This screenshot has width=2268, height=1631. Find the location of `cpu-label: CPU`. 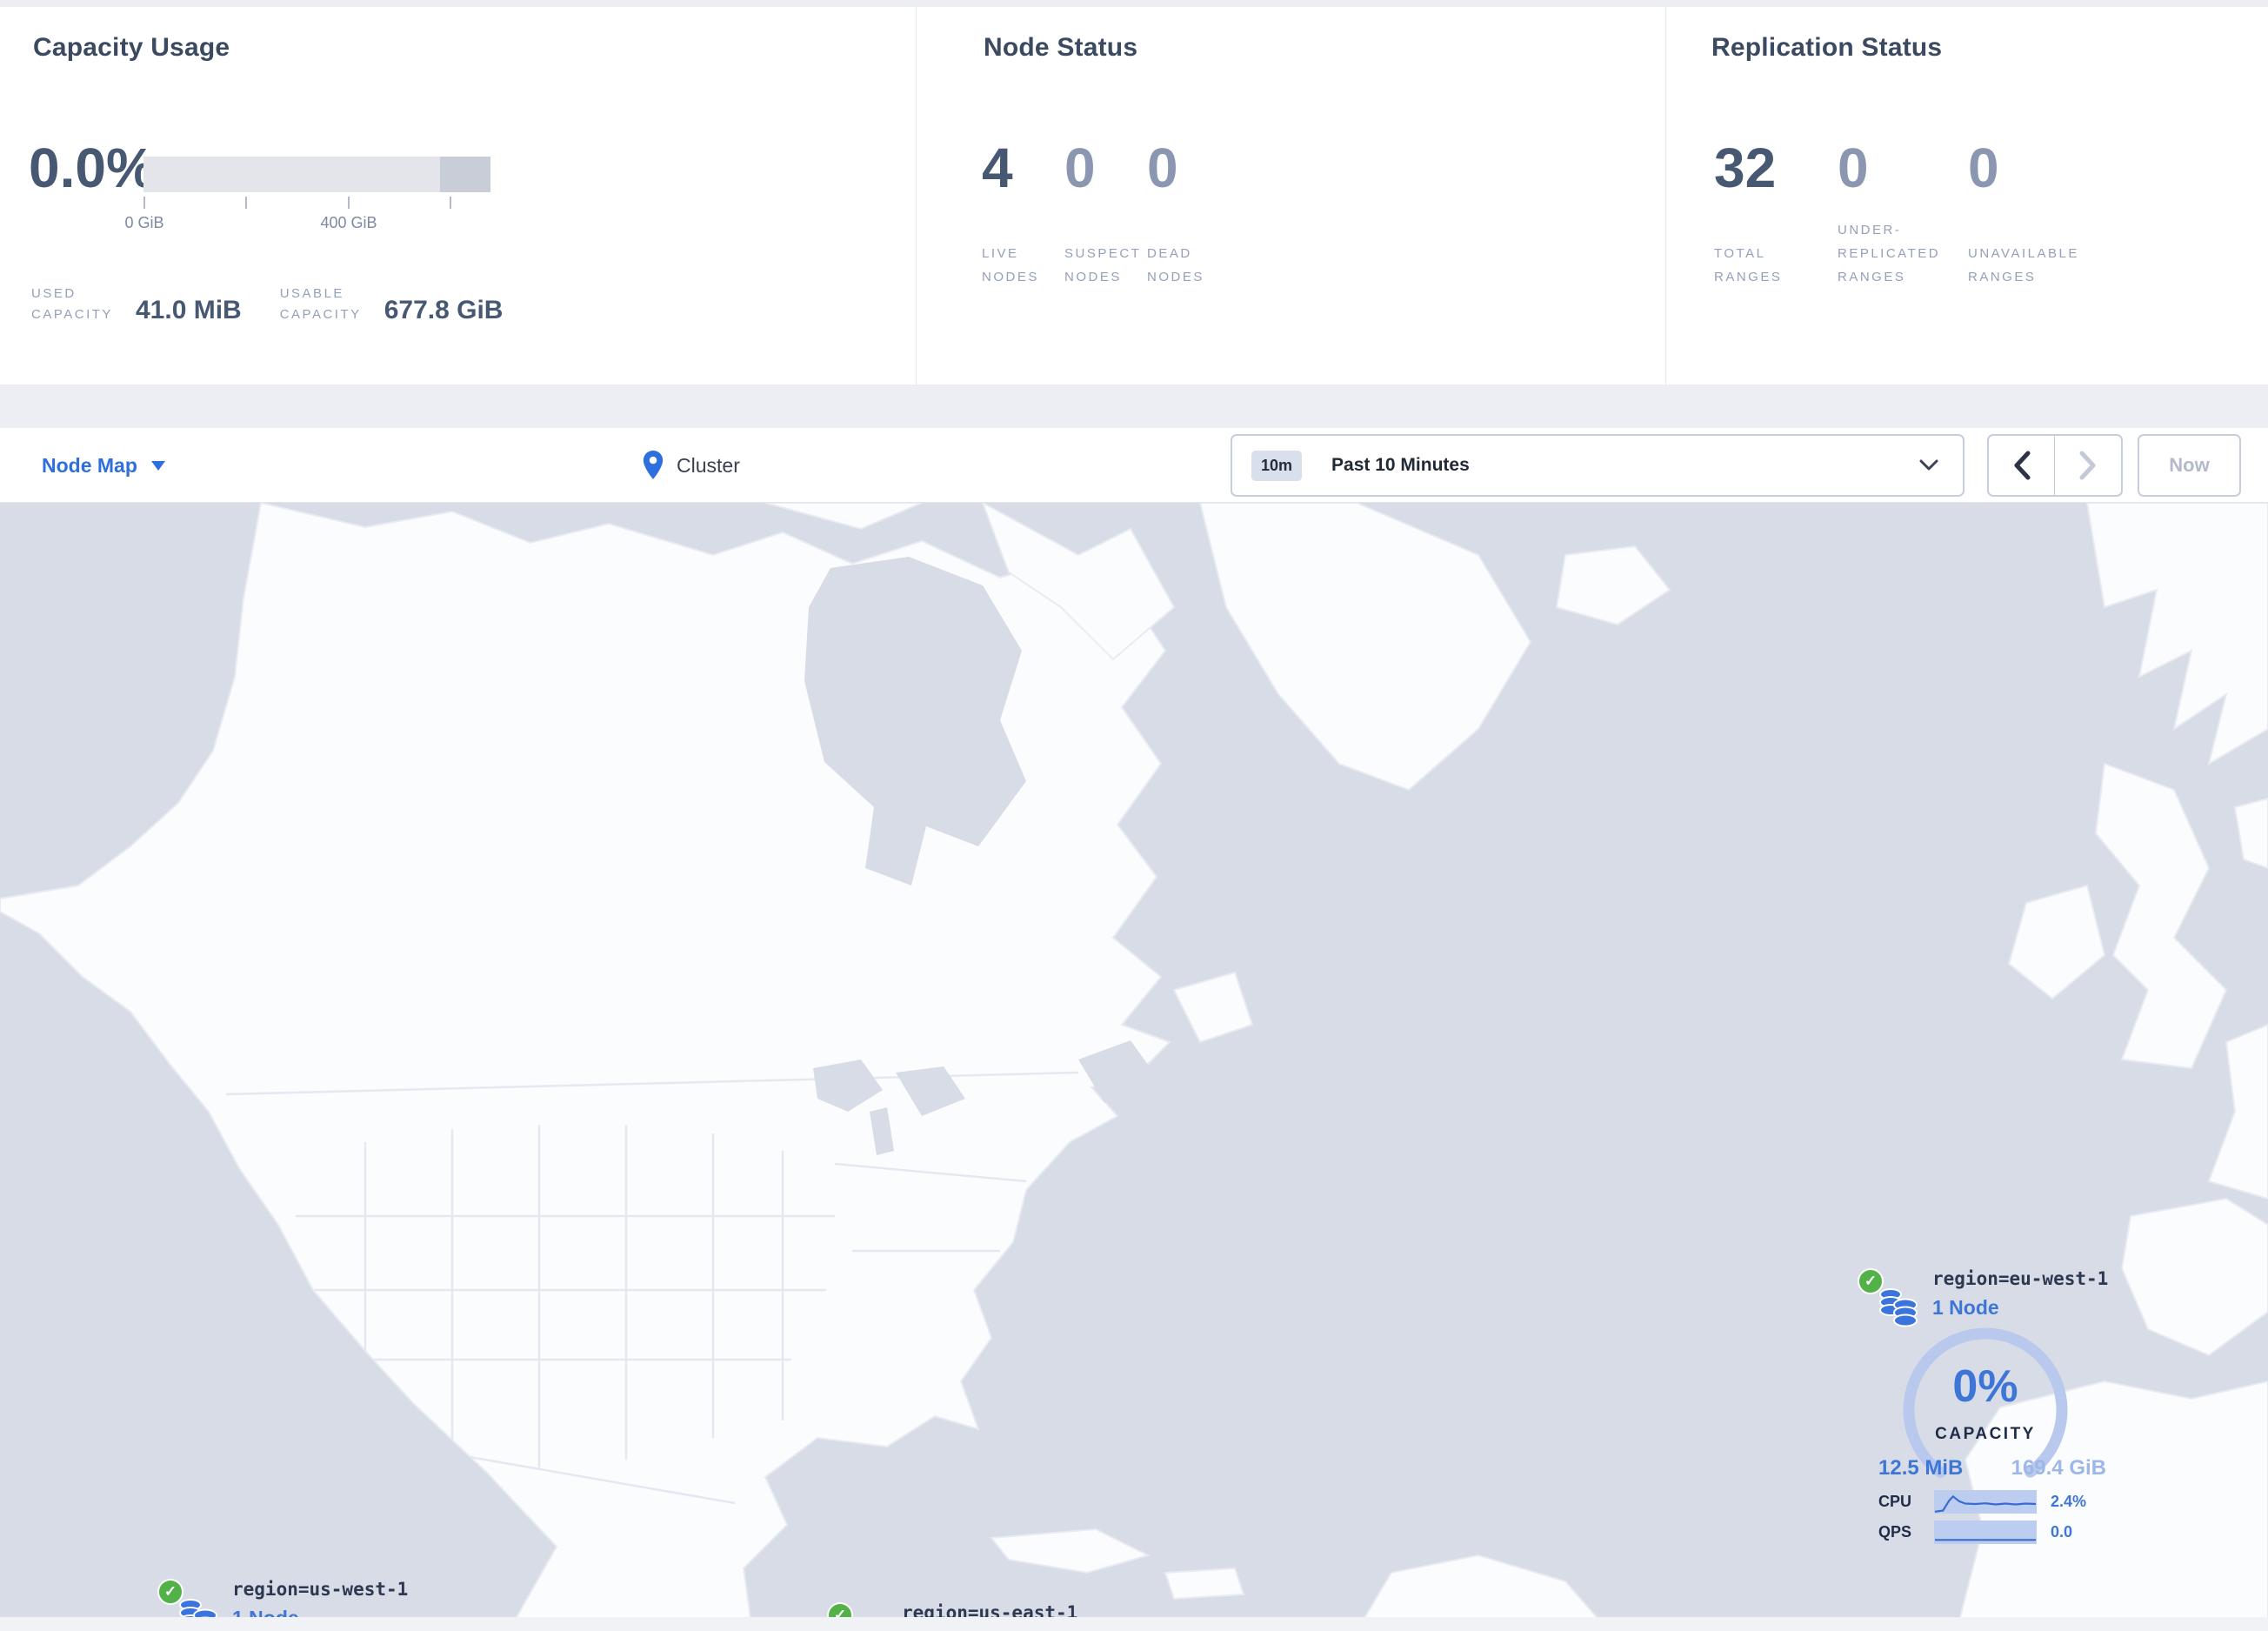

cpu-label: CPU is located at coordinates (1895, 1501).